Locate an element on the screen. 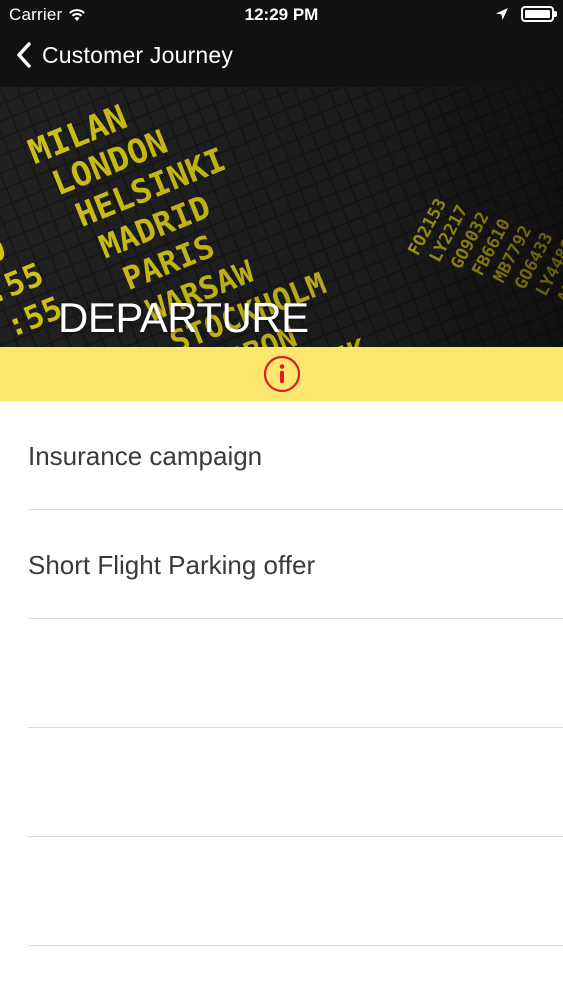  navigation-bar: Customer Journey is located at coordinates (281, 58).